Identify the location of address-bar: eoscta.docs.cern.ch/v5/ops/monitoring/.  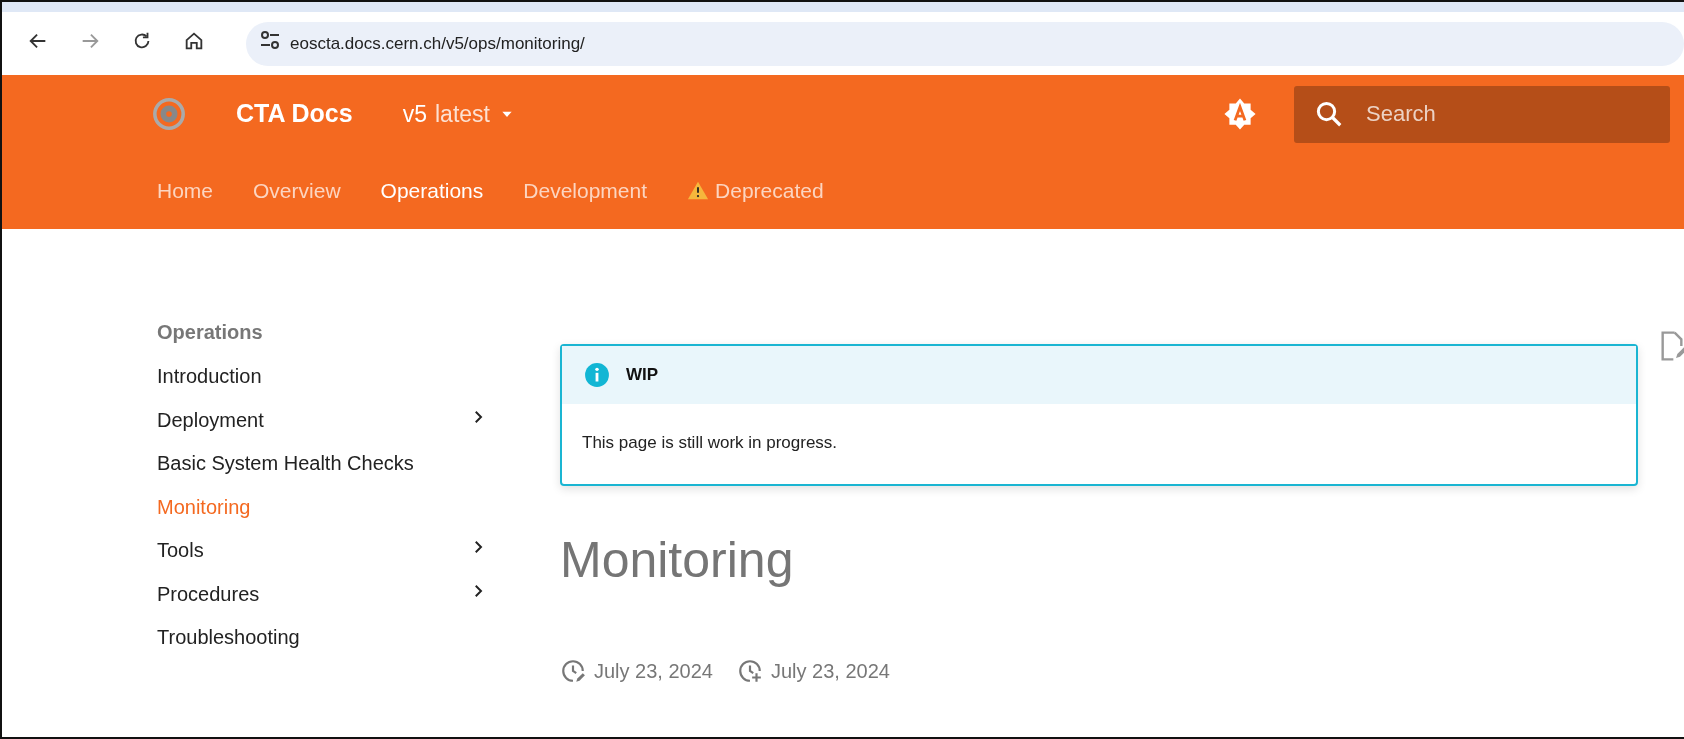
(965, 43).